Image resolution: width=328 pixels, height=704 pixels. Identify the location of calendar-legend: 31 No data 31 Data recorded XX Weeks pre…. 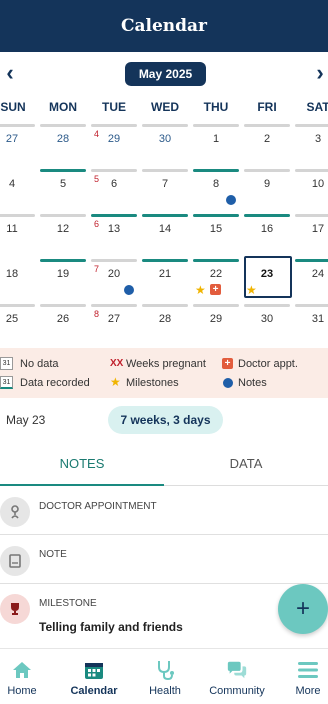
(164, 373).